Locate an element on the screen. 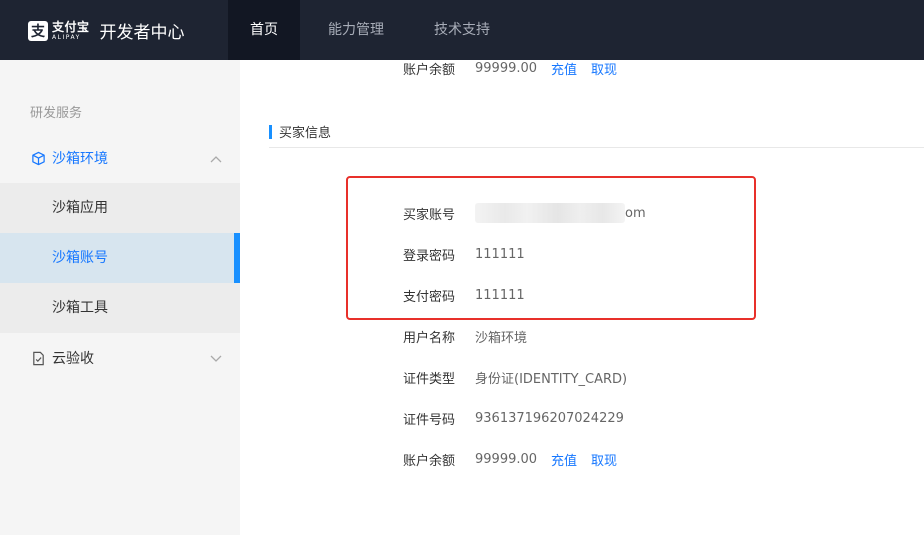 This screenshot has height=535, width=924. sidebar-group-cloud-label: 云验收 is located at coordinates (73, 359).